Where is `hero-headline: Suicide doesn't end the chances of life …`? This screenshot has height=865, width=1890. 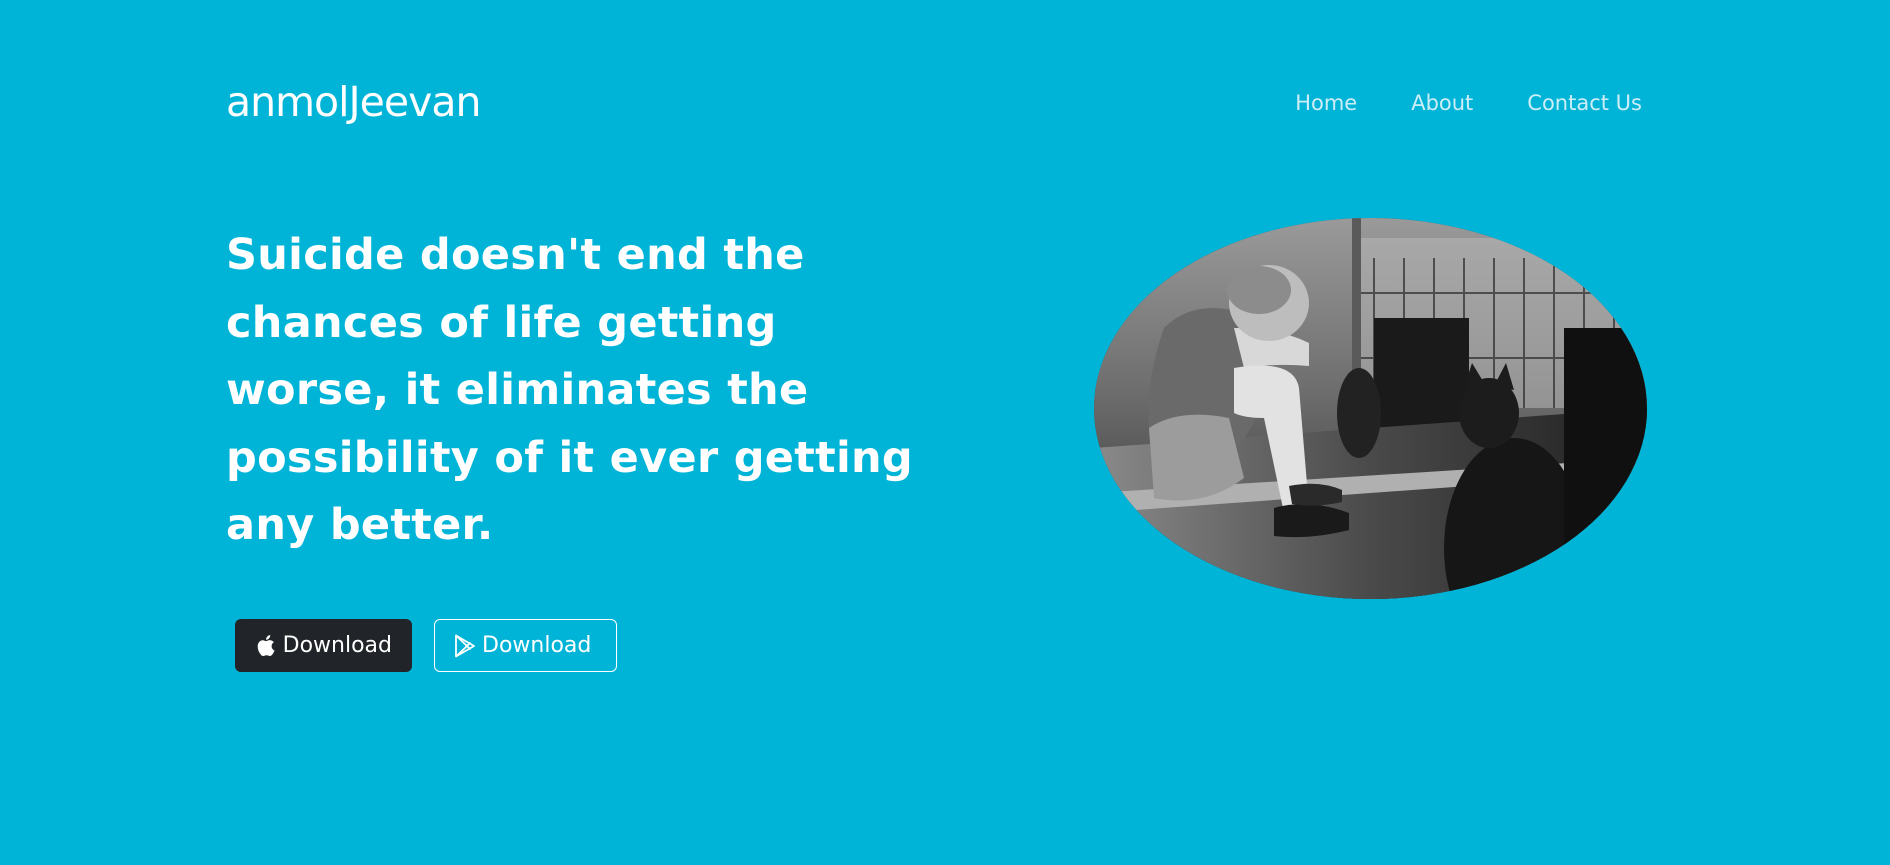 hero-headline: Suicide doesn't end the chances of life … is located at coordinates (570, 390).